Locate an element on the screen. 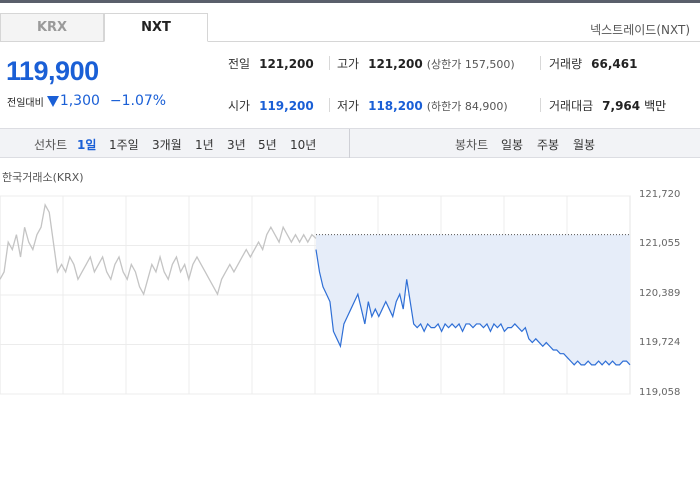 The width and height of the screenshot is (700, 490). chart-period-bar: 선차트 1일 1주일 3개월 1년 3년 5년 10년 봉차트 일봉 주봉 월봉 is located at coordinates (350, 143).